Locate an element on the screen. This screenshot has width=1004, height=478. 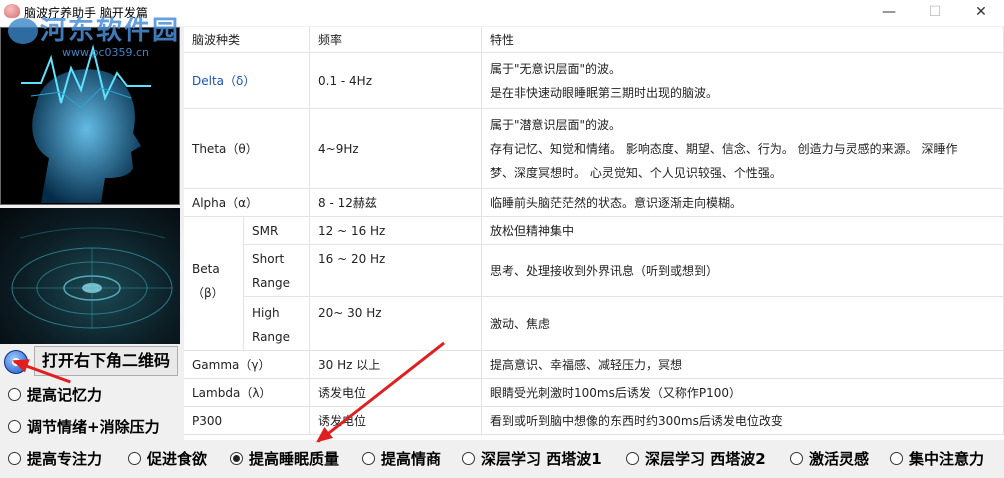
radio-deep-learning-theta-1: 深层学习 西塔波1 is located at coordinates (532, 459).